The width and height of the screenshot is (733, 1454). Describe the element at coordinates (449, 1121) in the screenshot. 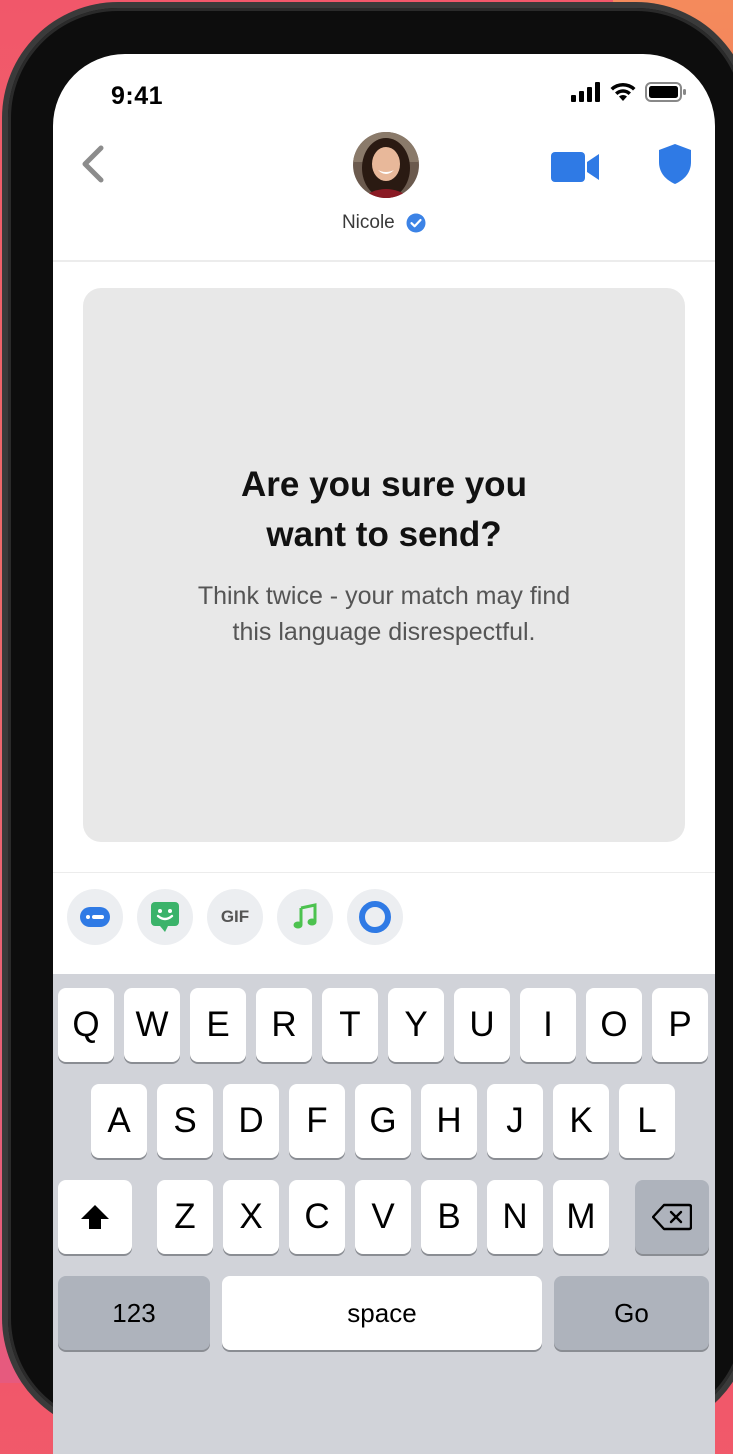

I see `key-h: H` at that location.